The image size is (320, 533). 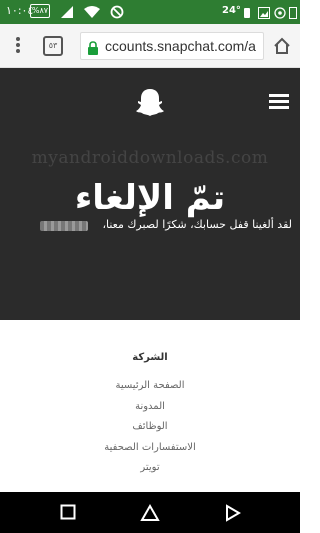 What do you see at coordinates (180, 46) in the screenshot?
I see `url-text: ccounts.snapchat.com/a` at bounding box center [180, 46].